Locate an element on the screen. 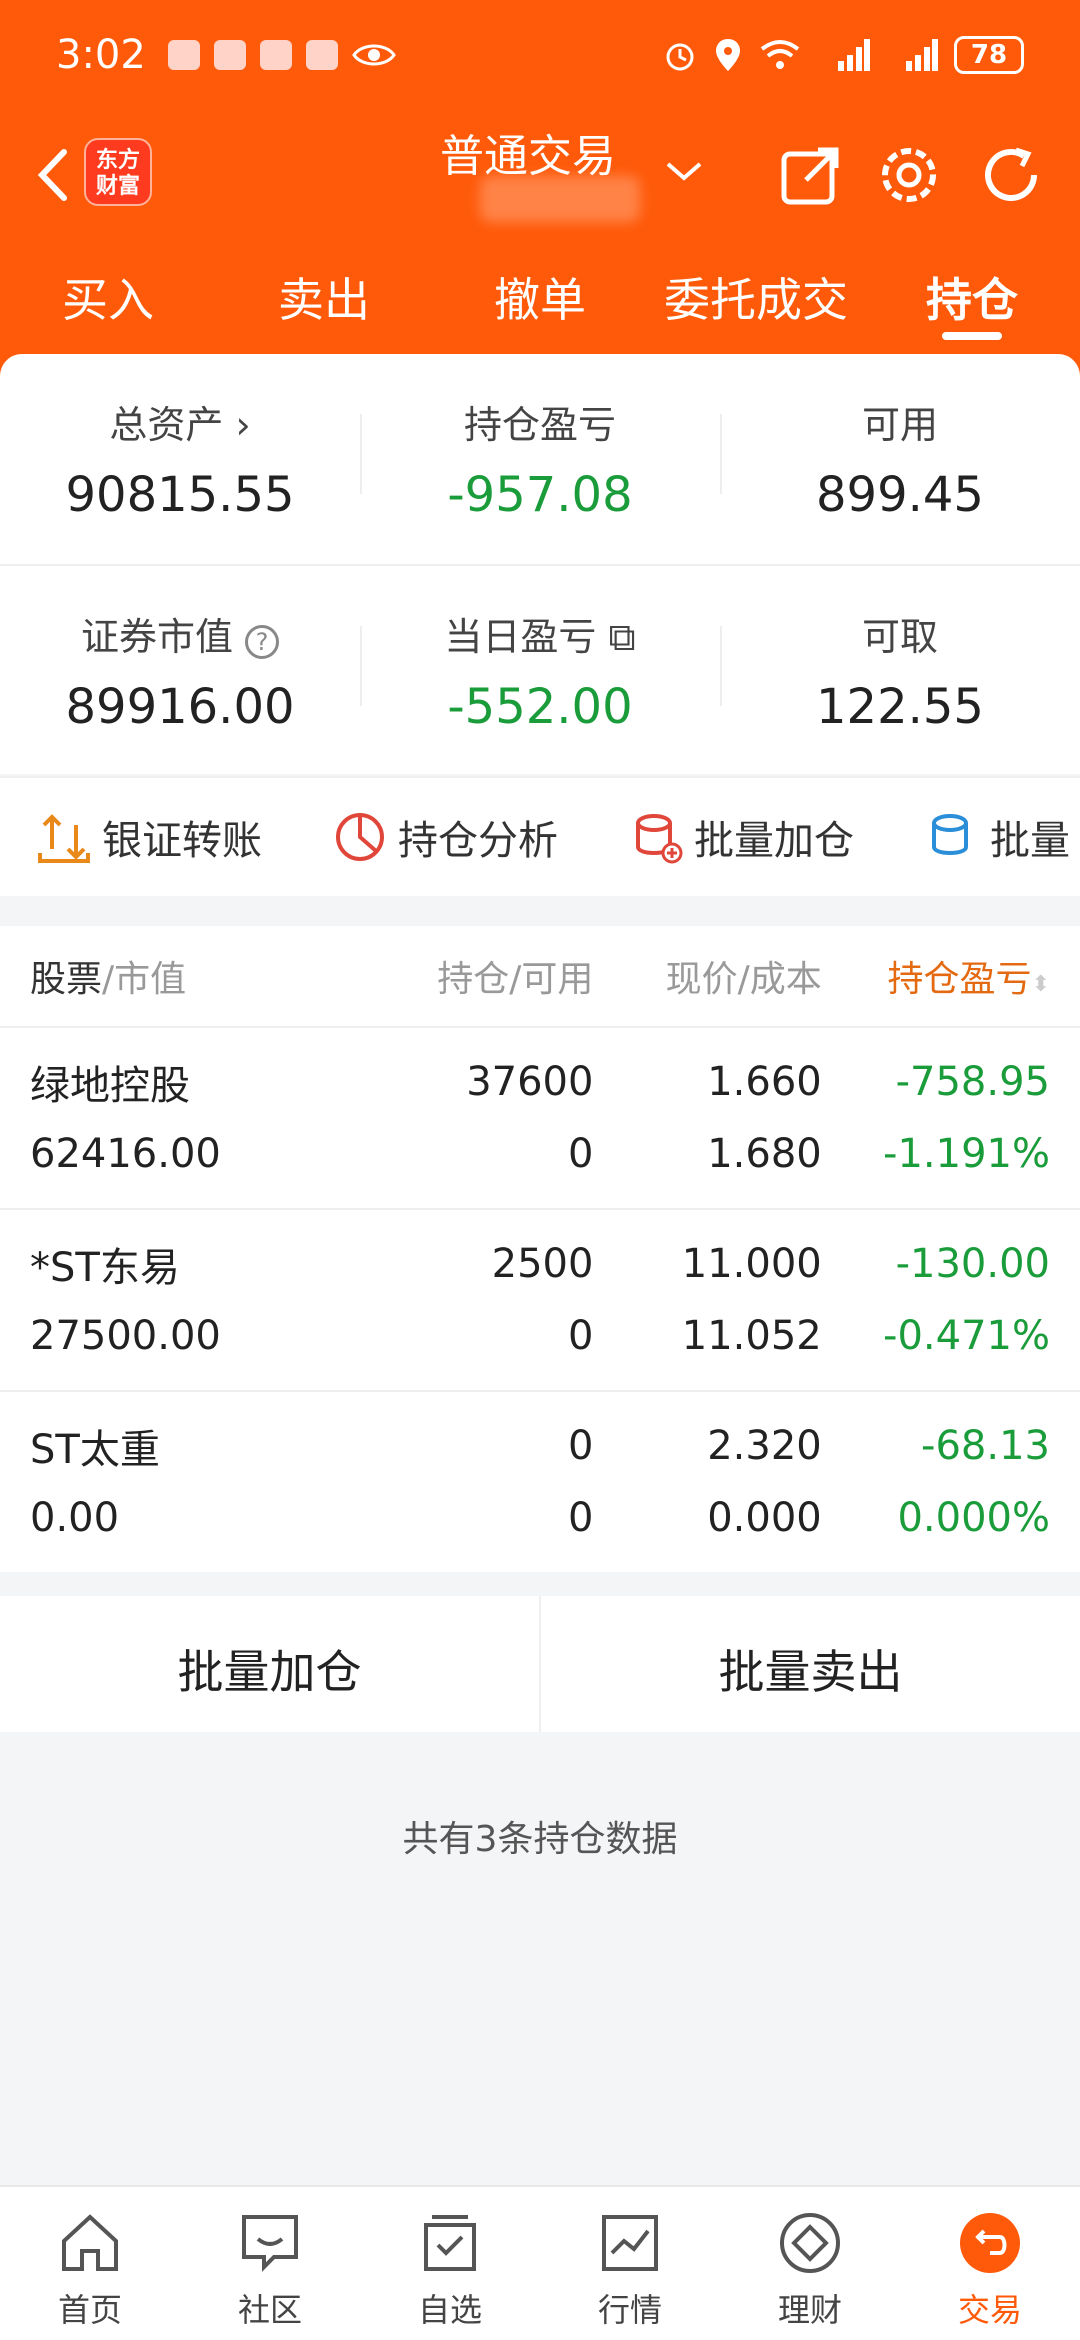 Image resolution: width=1080 pixels, height=2340 pixels. signal-5g-icon is located at coordinates (922, 55).